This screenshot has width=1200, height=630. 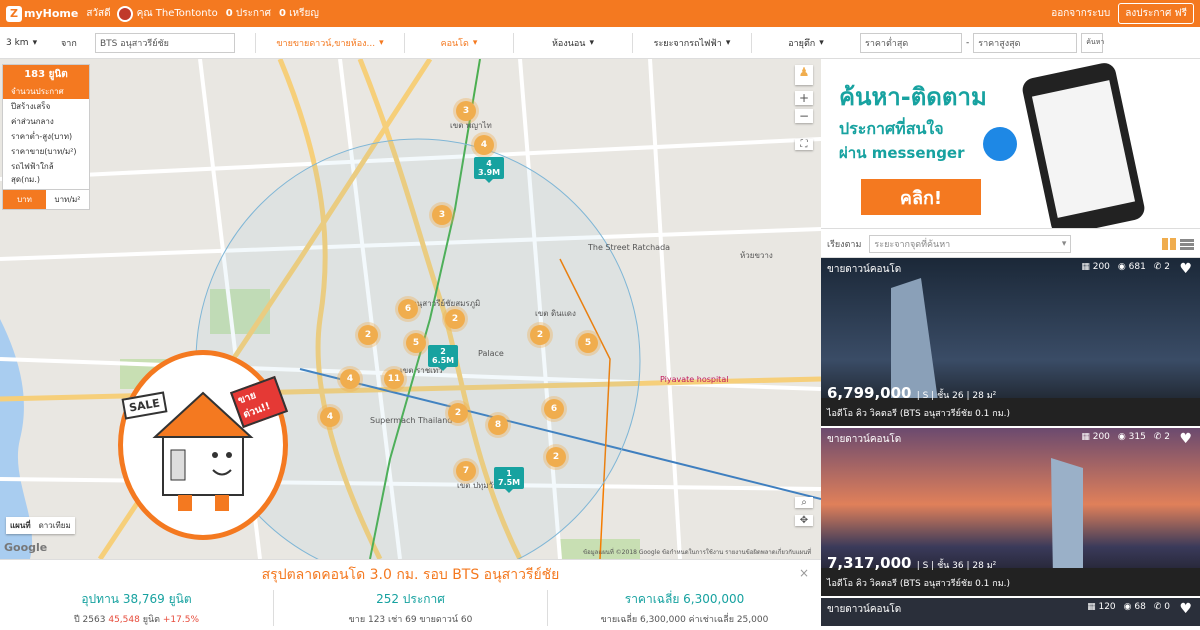 I want to click on price-marker: 4 3.9M, so click(x=489, y=170).